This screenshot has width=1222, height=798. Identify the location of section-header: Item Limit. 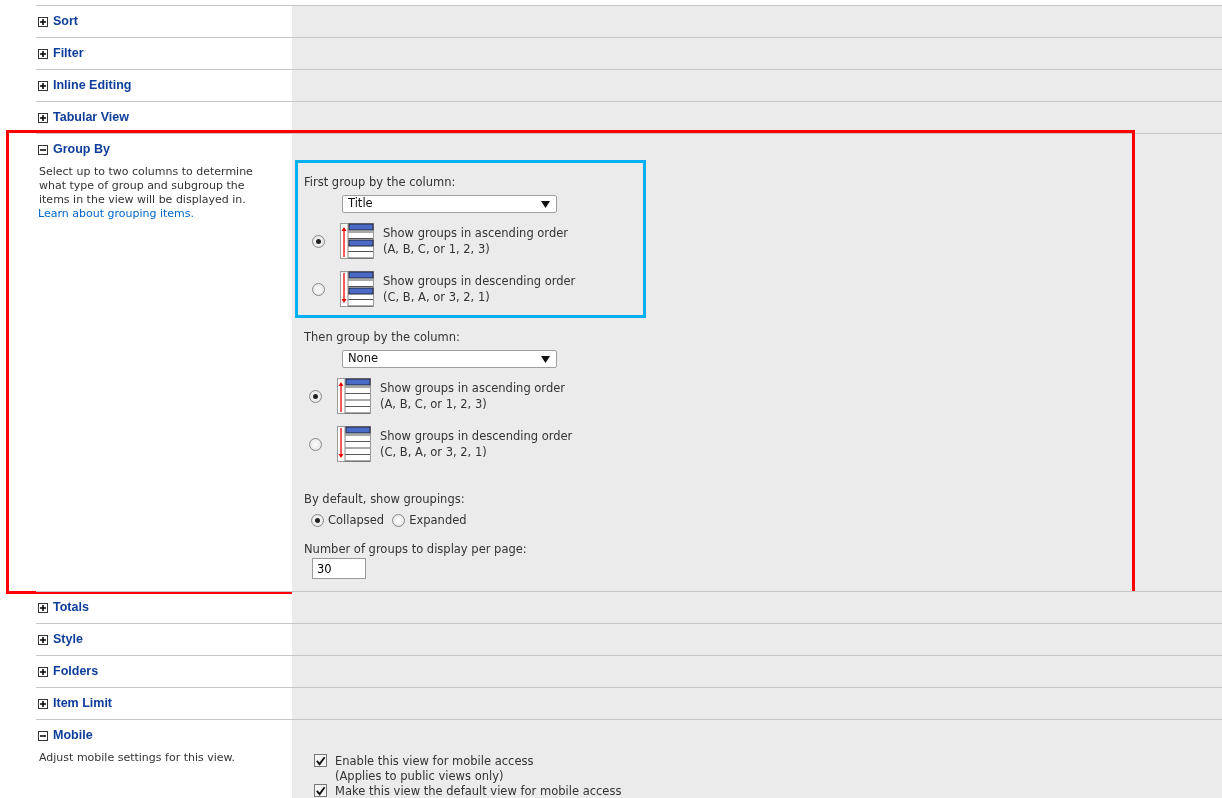
(75, 704).